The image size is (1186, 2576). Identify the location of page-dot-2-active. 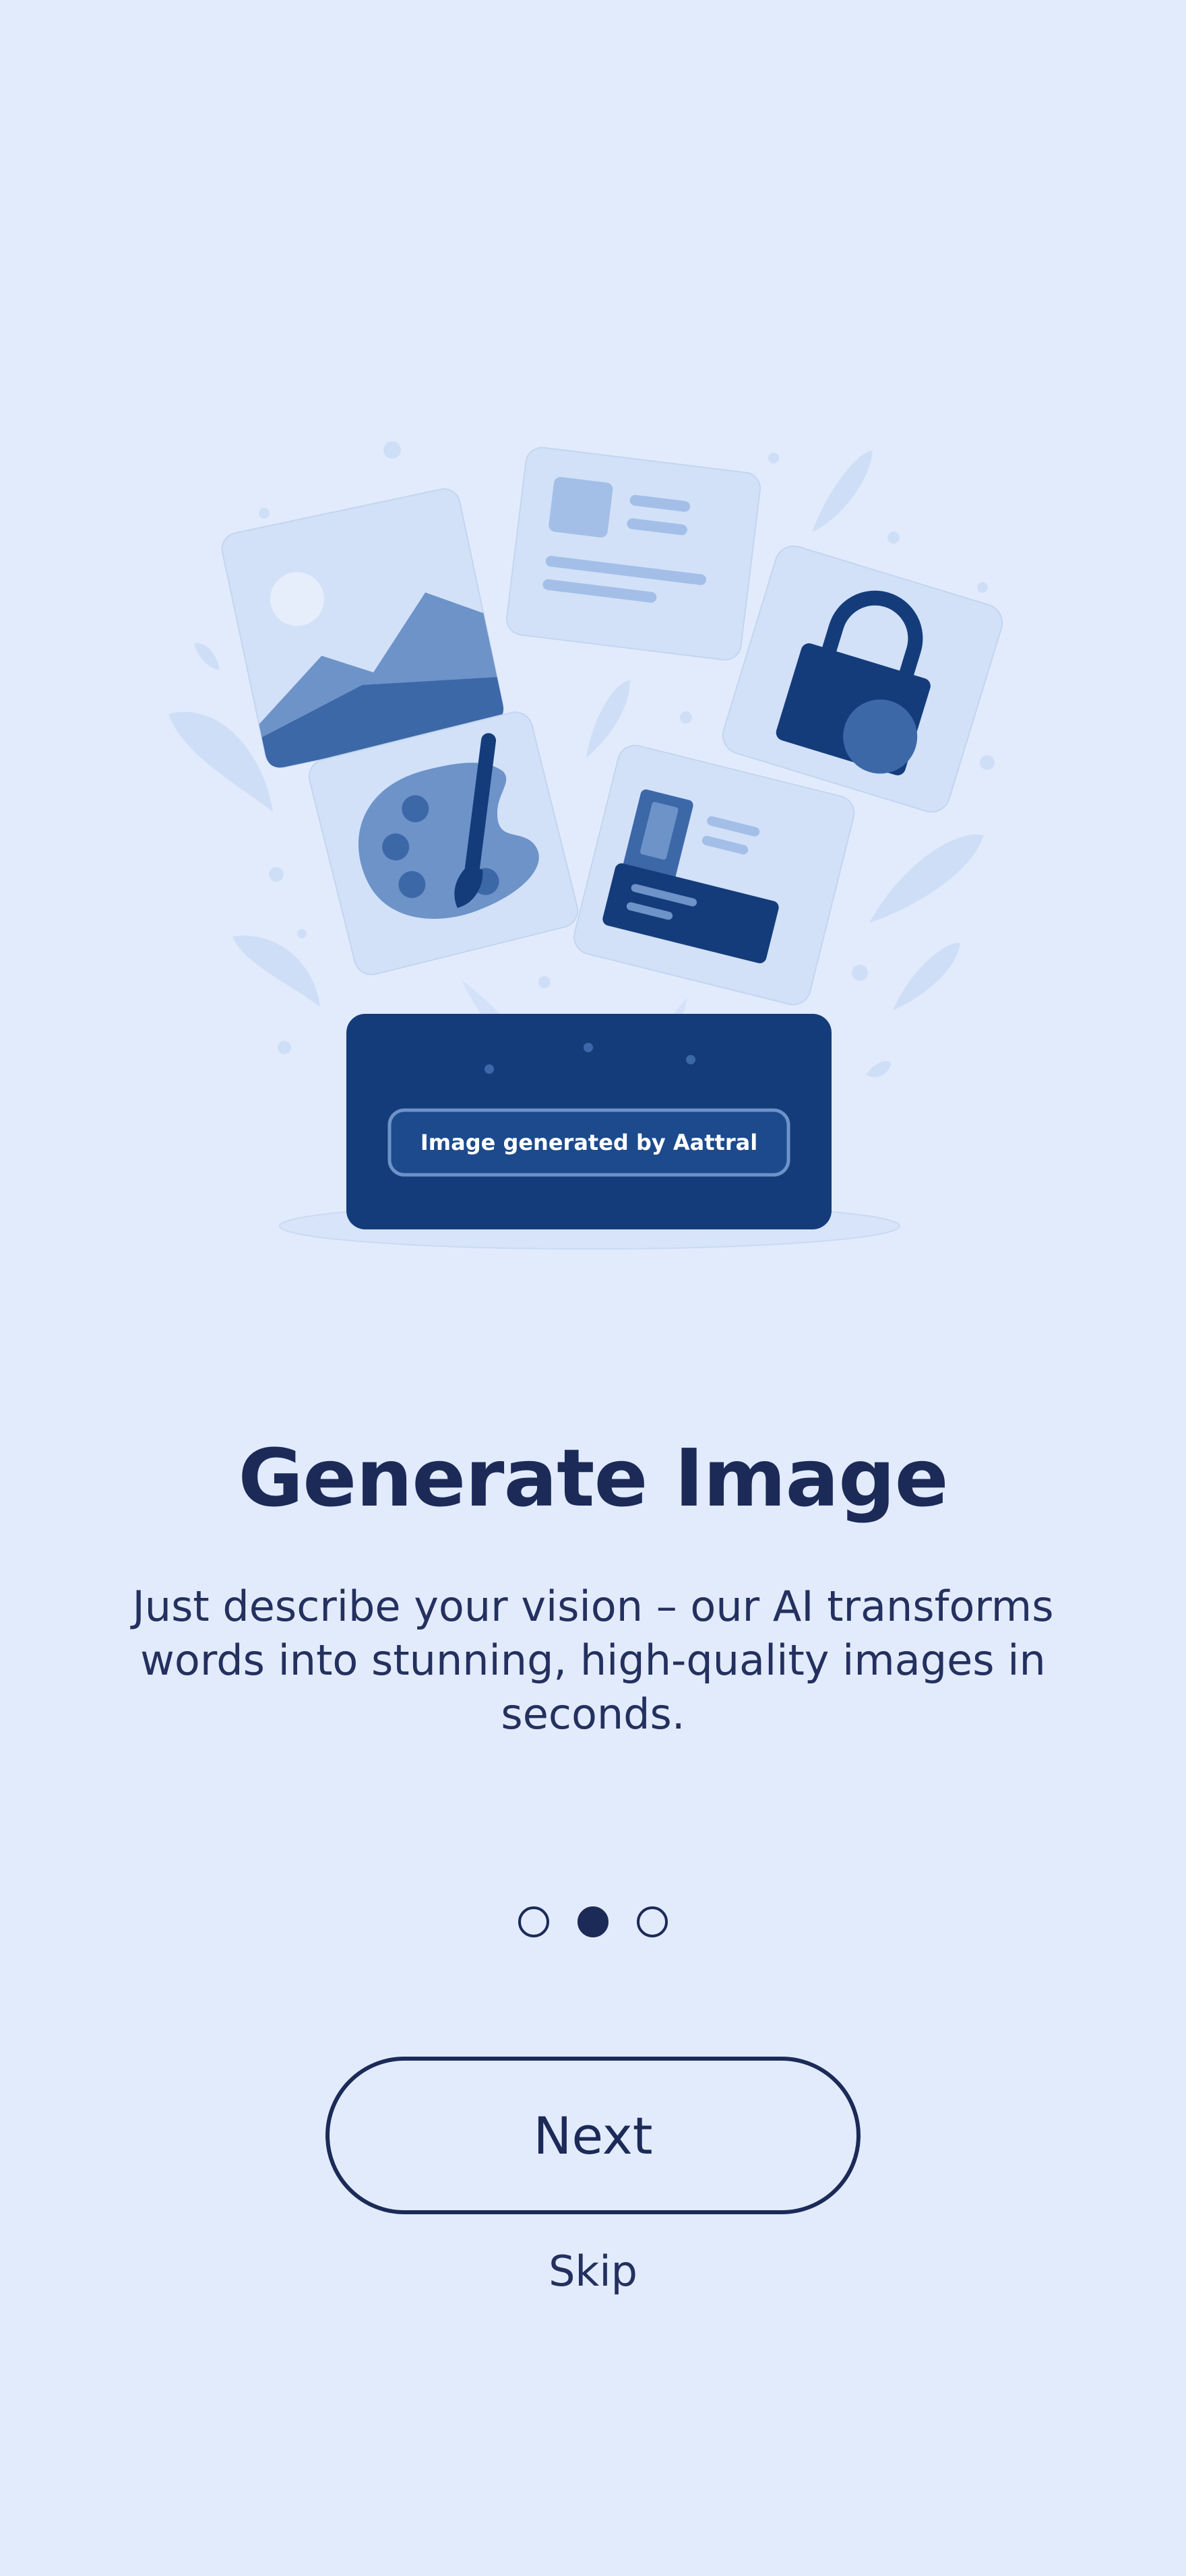
(593, 1922).